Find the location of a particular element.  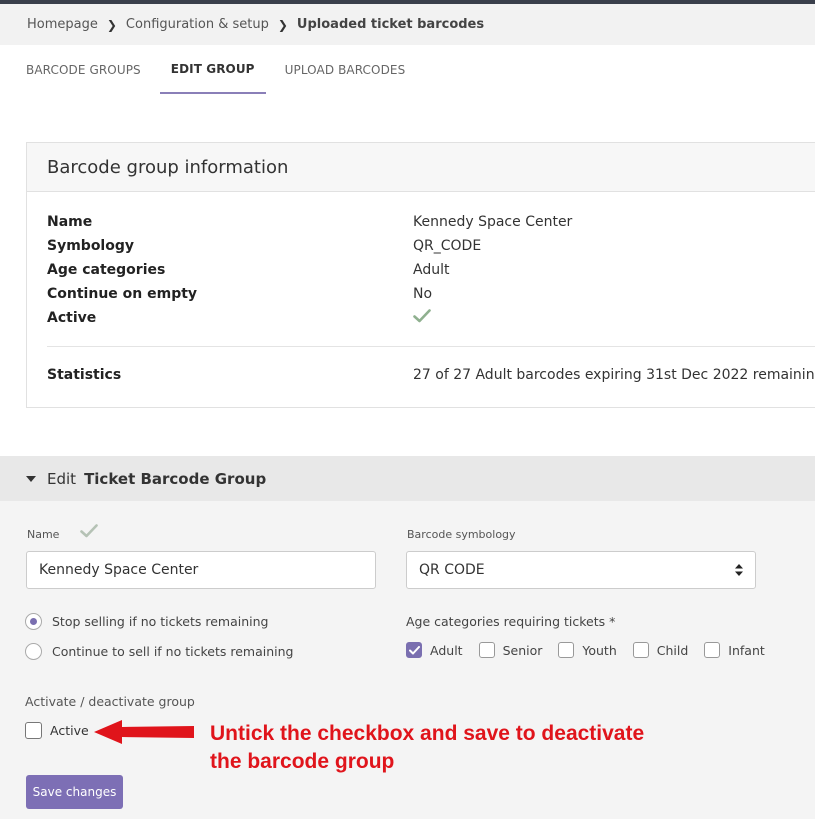

breadcrumb-configuration: Configuration & setup is located at coordinates (197, 24).